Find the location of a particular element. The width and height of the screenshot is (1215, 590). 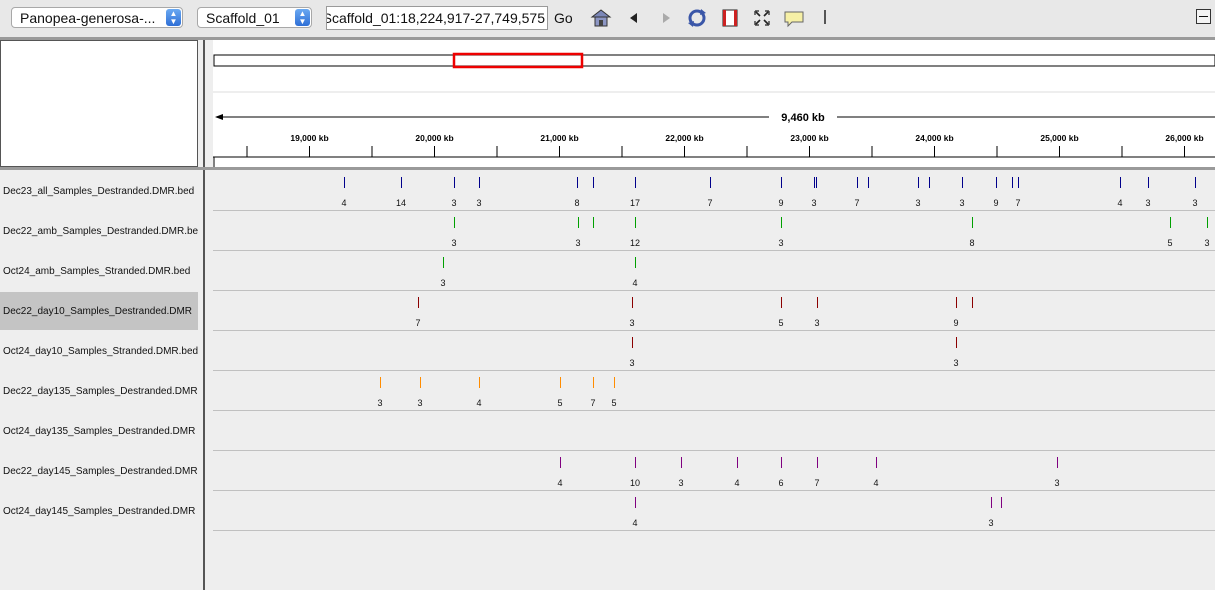

ruler-tick-label: 24,000 kb is located at coordinates (934, 138).